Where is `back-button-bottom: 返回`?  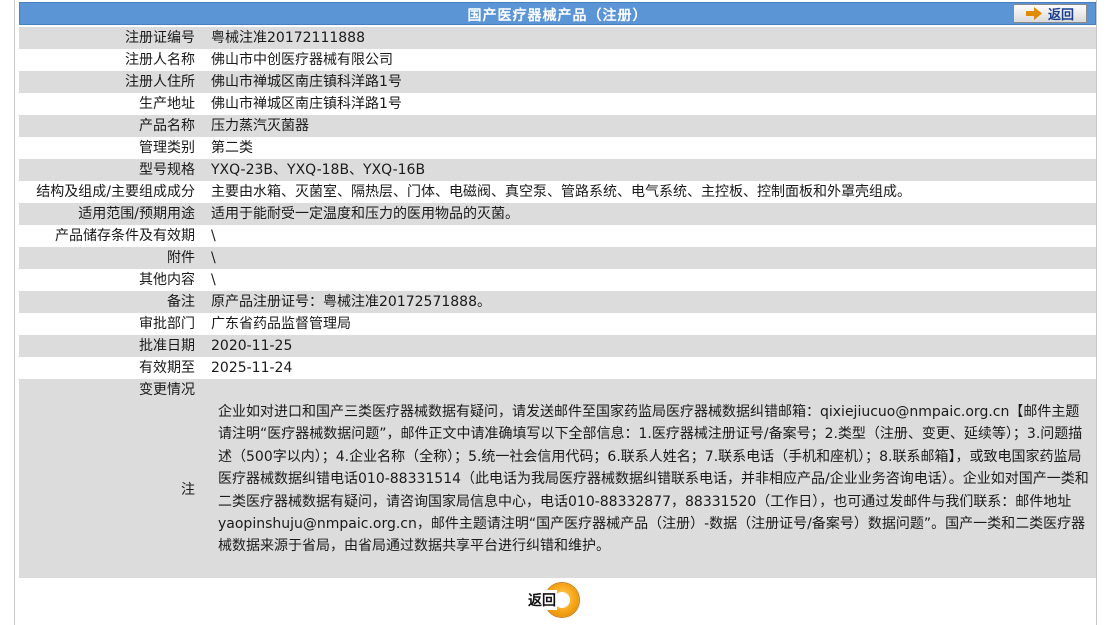 back-button-bottom: 返回 is located at coordinates (555, 599).